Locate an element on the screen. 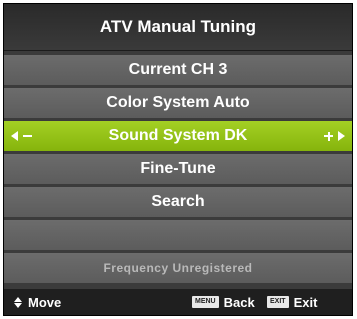 This screenshot has height=319, width=357. menu-title: ATV Manual Tuning is located at coordinates (178, 27).